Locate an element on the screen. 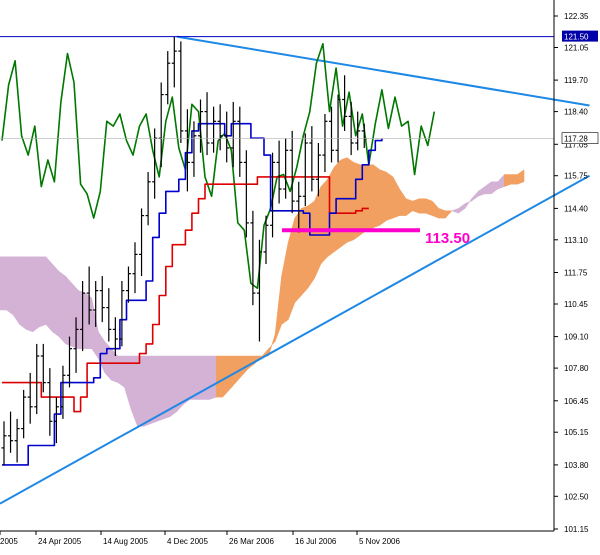 The width and height of the screenshot is (600, 555). support-label: 113.50 is located at coordinates (447, 238).